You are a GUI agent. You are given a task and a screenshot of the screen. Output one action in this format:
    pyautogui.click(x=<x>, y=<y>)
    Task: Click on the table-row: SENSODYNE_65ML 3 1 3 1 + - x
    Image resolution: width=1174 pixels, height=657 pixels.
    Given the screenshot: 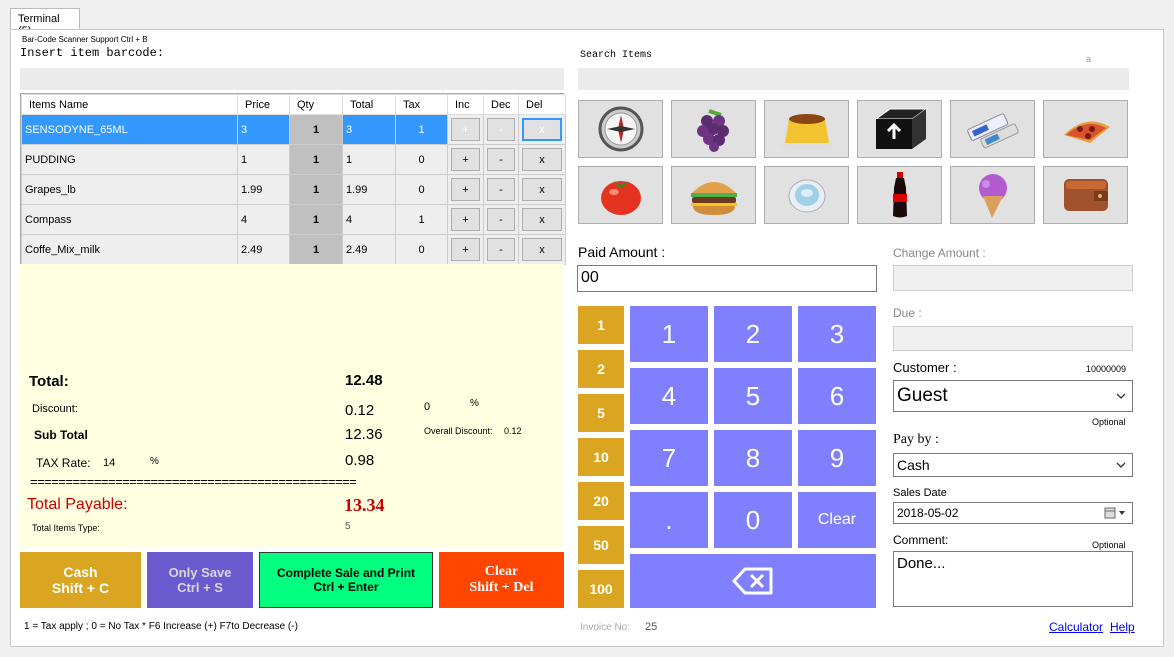 What is the action you would take?
    pyautogui.click(x=293, y=129)
    